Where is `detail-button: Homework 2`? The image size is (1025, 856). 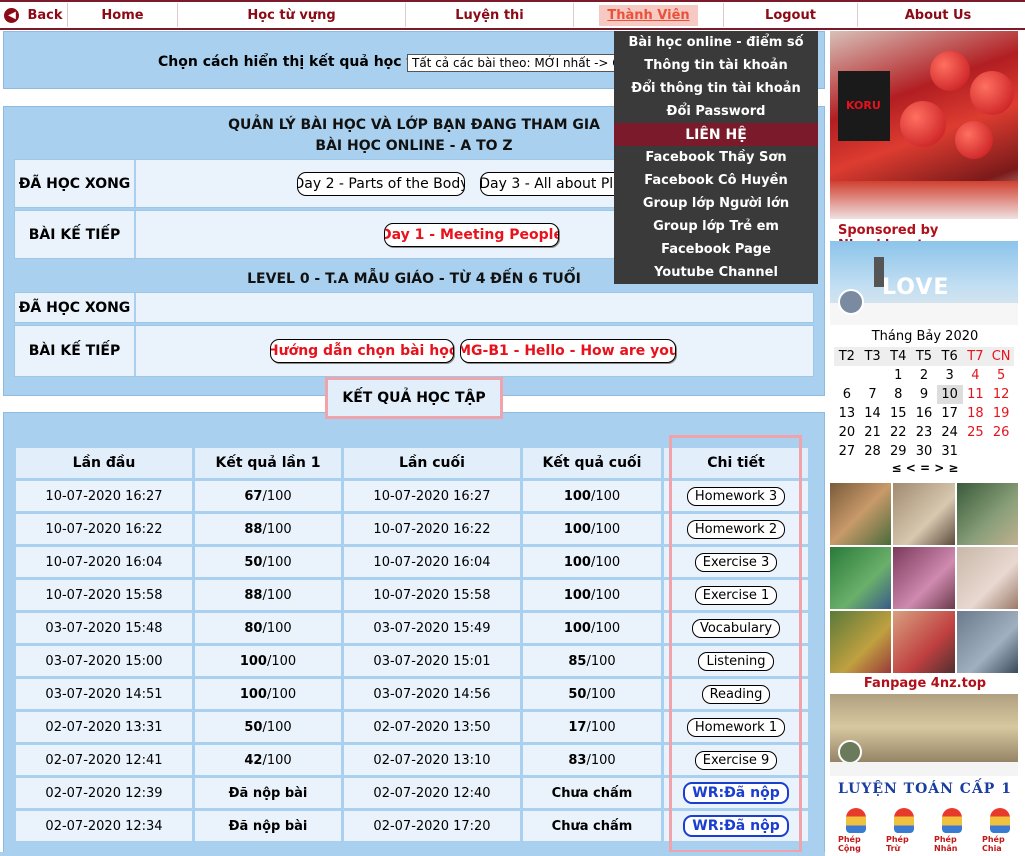
detail-button: Homework 2 is located at coordinates (736, 529).